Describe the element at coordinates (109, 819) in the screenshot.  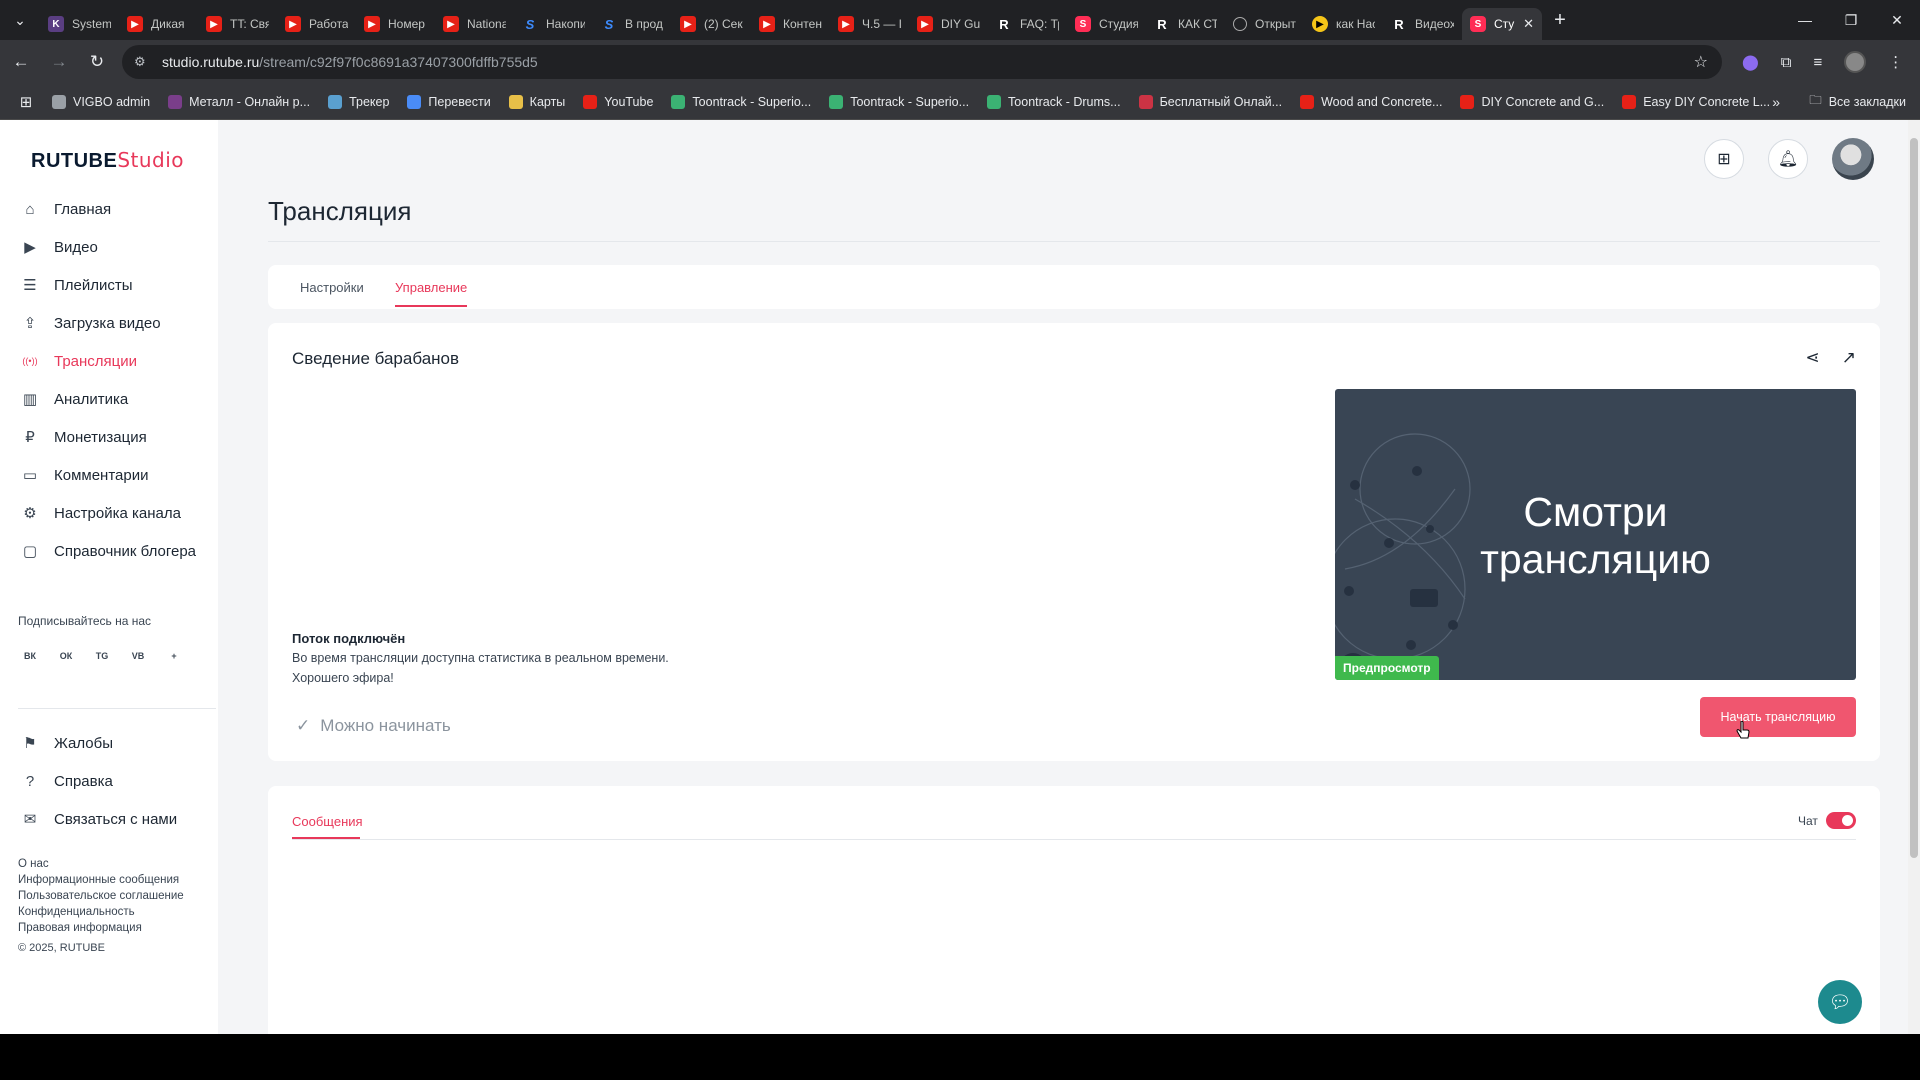
I see `sidebar-item: ✉ Связаться с нами` at that location.